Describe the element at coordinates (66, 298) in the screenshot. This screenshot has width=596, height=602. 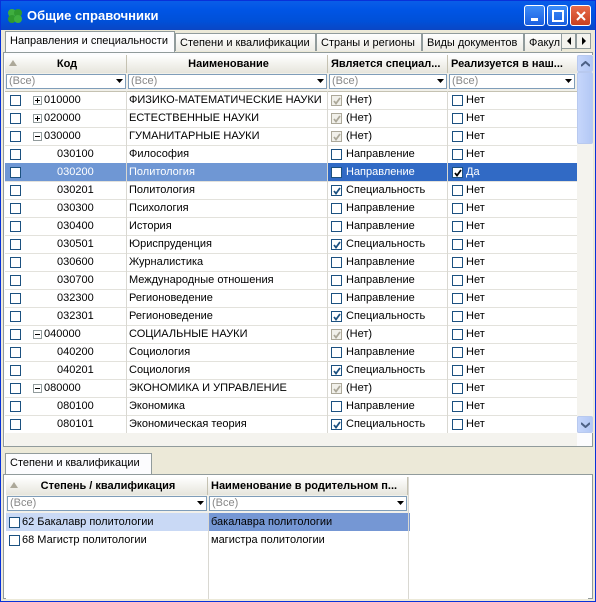
I see `code-cell: 032300` at that location.